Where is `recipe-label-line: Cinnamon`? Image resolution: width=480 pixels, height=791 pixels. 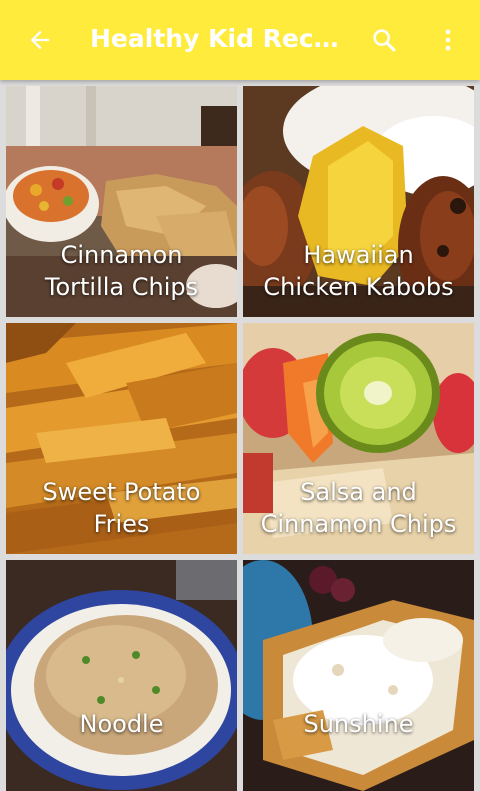 recipe-label-line: Cinnamon is located at coordinates (121, 255).